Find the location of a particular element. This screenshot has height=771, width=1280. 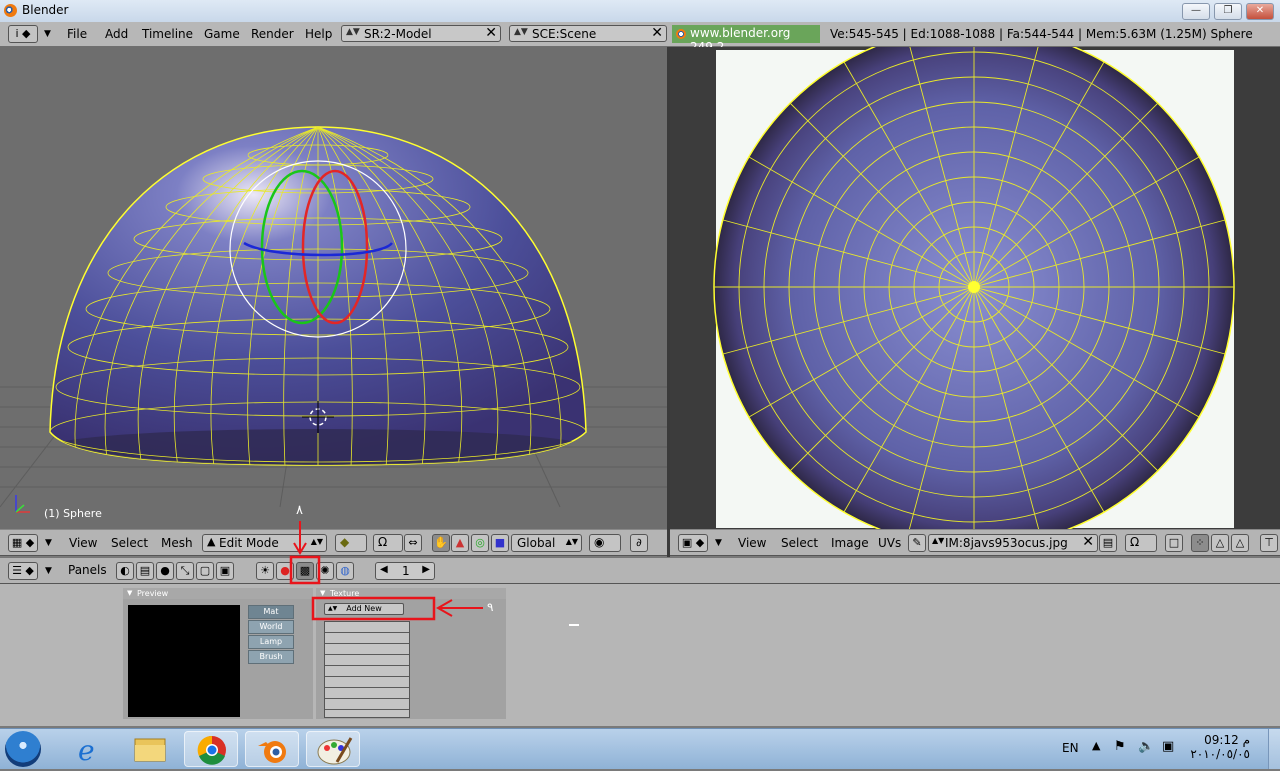

menu-mesh: Mesh is located at coordinates (177, 543).